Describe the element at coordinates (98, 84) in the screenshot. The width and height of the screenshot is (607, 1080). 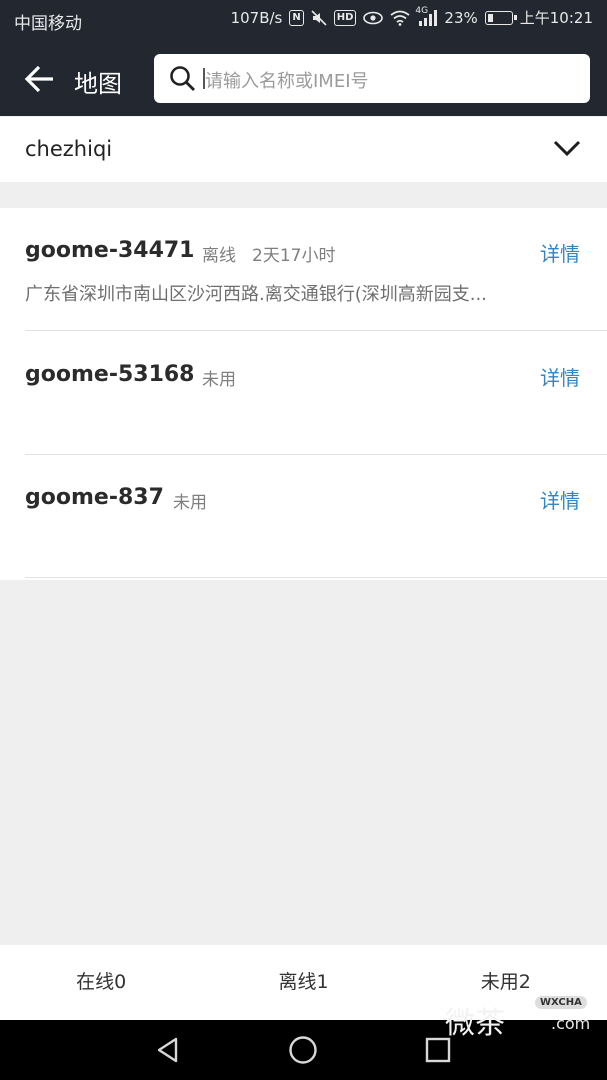
I see `page-title: 地图` at that location.